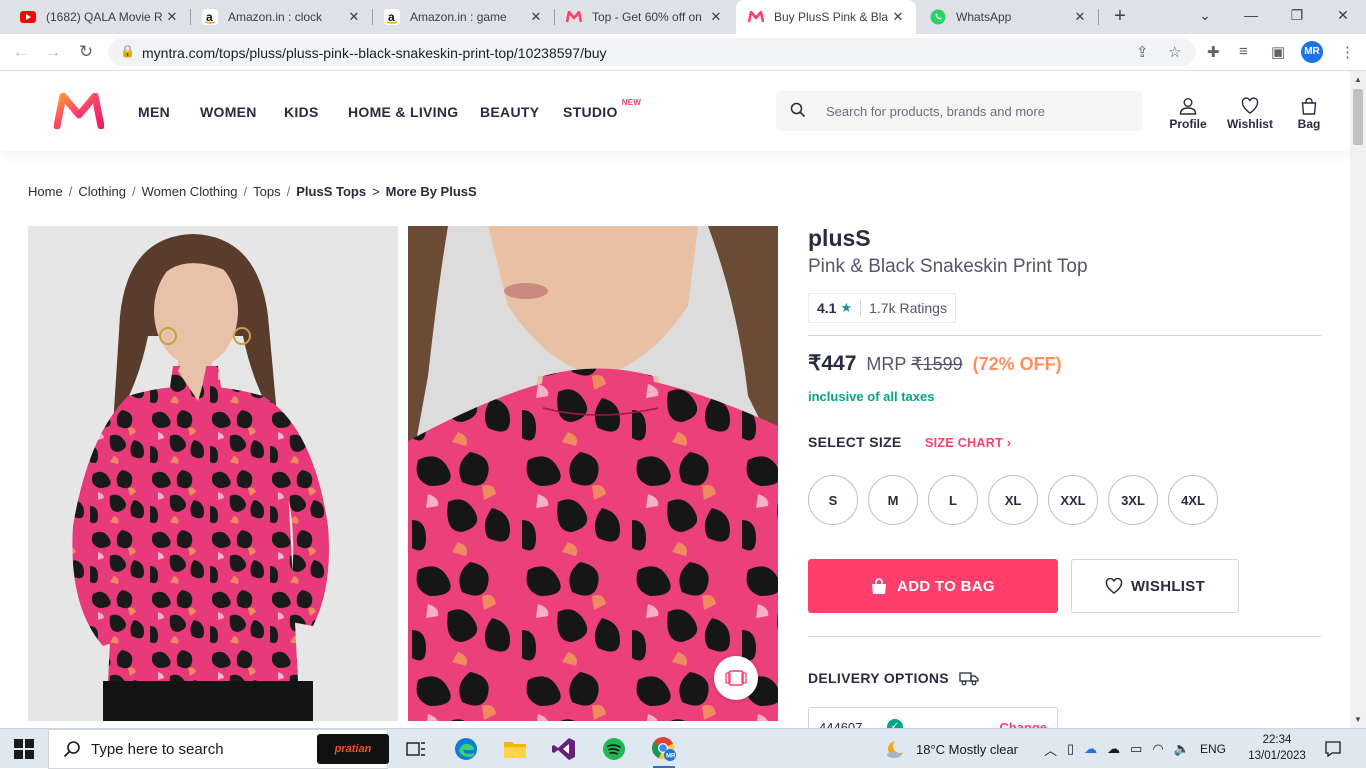  Describe the element at coordinates (45, 191) in the screenshot. I see `breadcrumb-item: Home` at that location.